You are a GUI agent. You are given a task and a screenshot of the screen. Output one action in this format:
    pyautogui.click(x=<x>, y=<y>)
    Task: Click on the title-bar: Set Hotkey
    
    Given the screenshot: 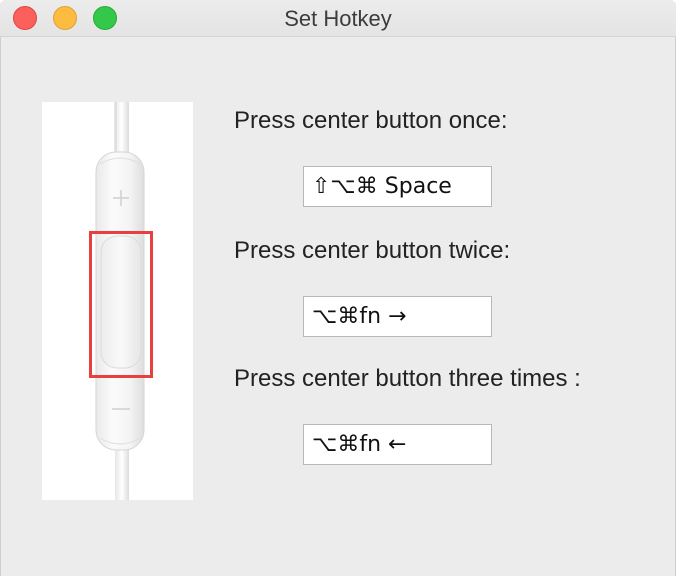 What is the action you would take?
    pyautogui.click(x=338, y=18)
    